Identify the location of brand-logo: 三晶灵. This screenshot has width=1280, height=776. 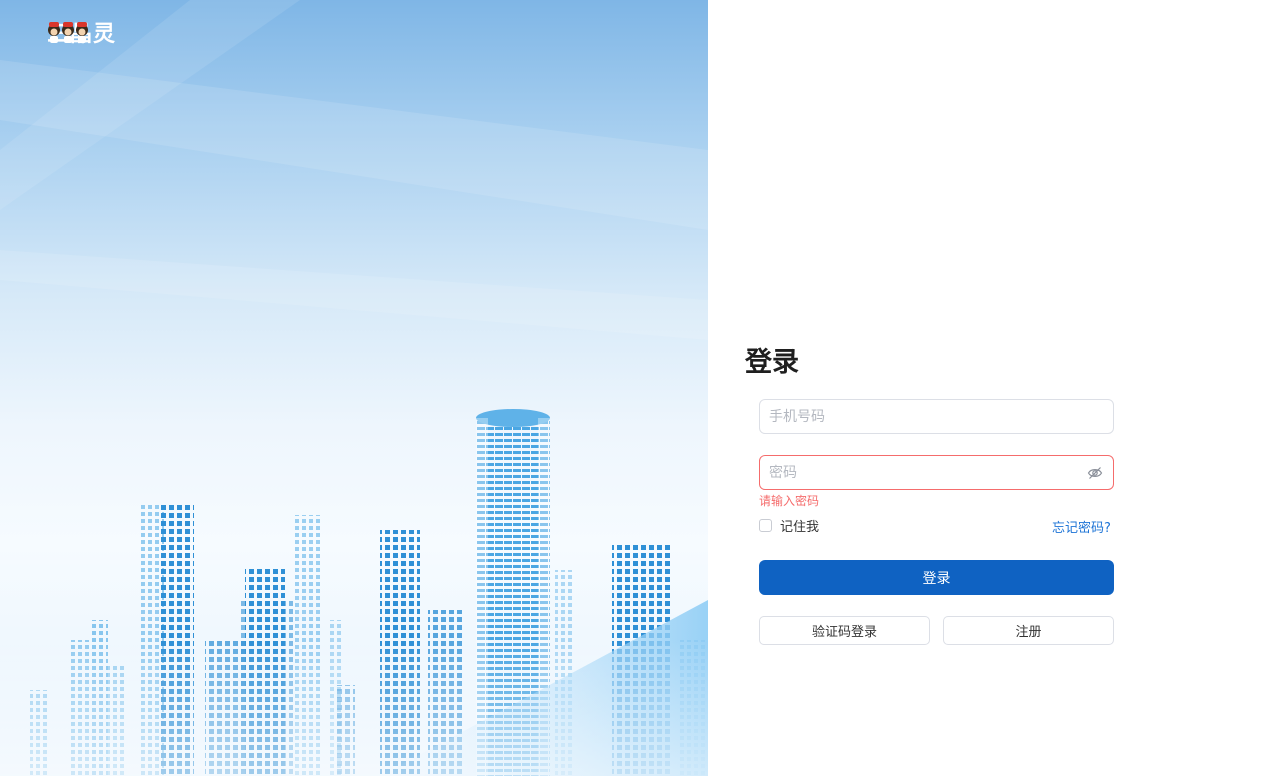
(81, 32).